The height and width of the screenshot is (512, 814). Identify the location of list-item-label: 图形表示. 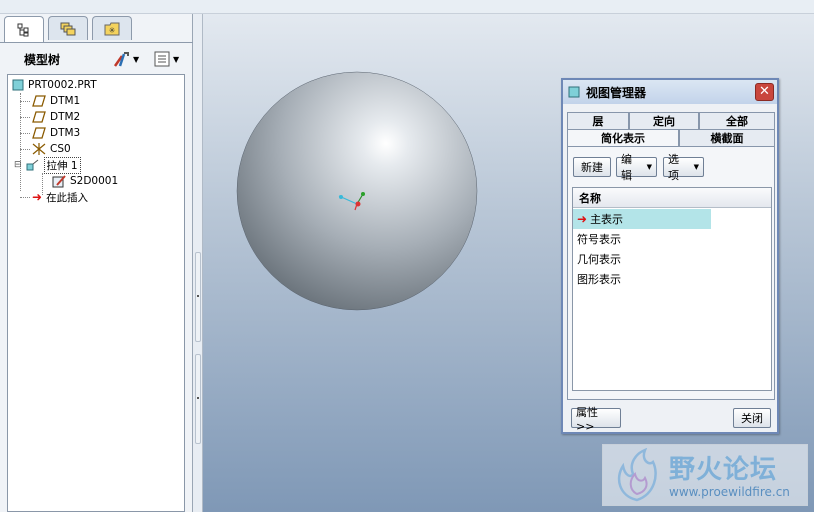
(599, 279).